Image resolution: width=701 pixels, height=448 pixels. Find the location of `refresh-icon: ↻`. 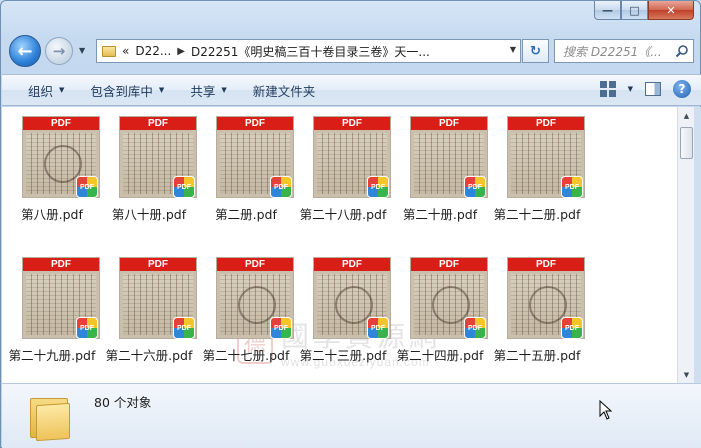

refresh-icon: ↻ is located at coordinates (535, 51).